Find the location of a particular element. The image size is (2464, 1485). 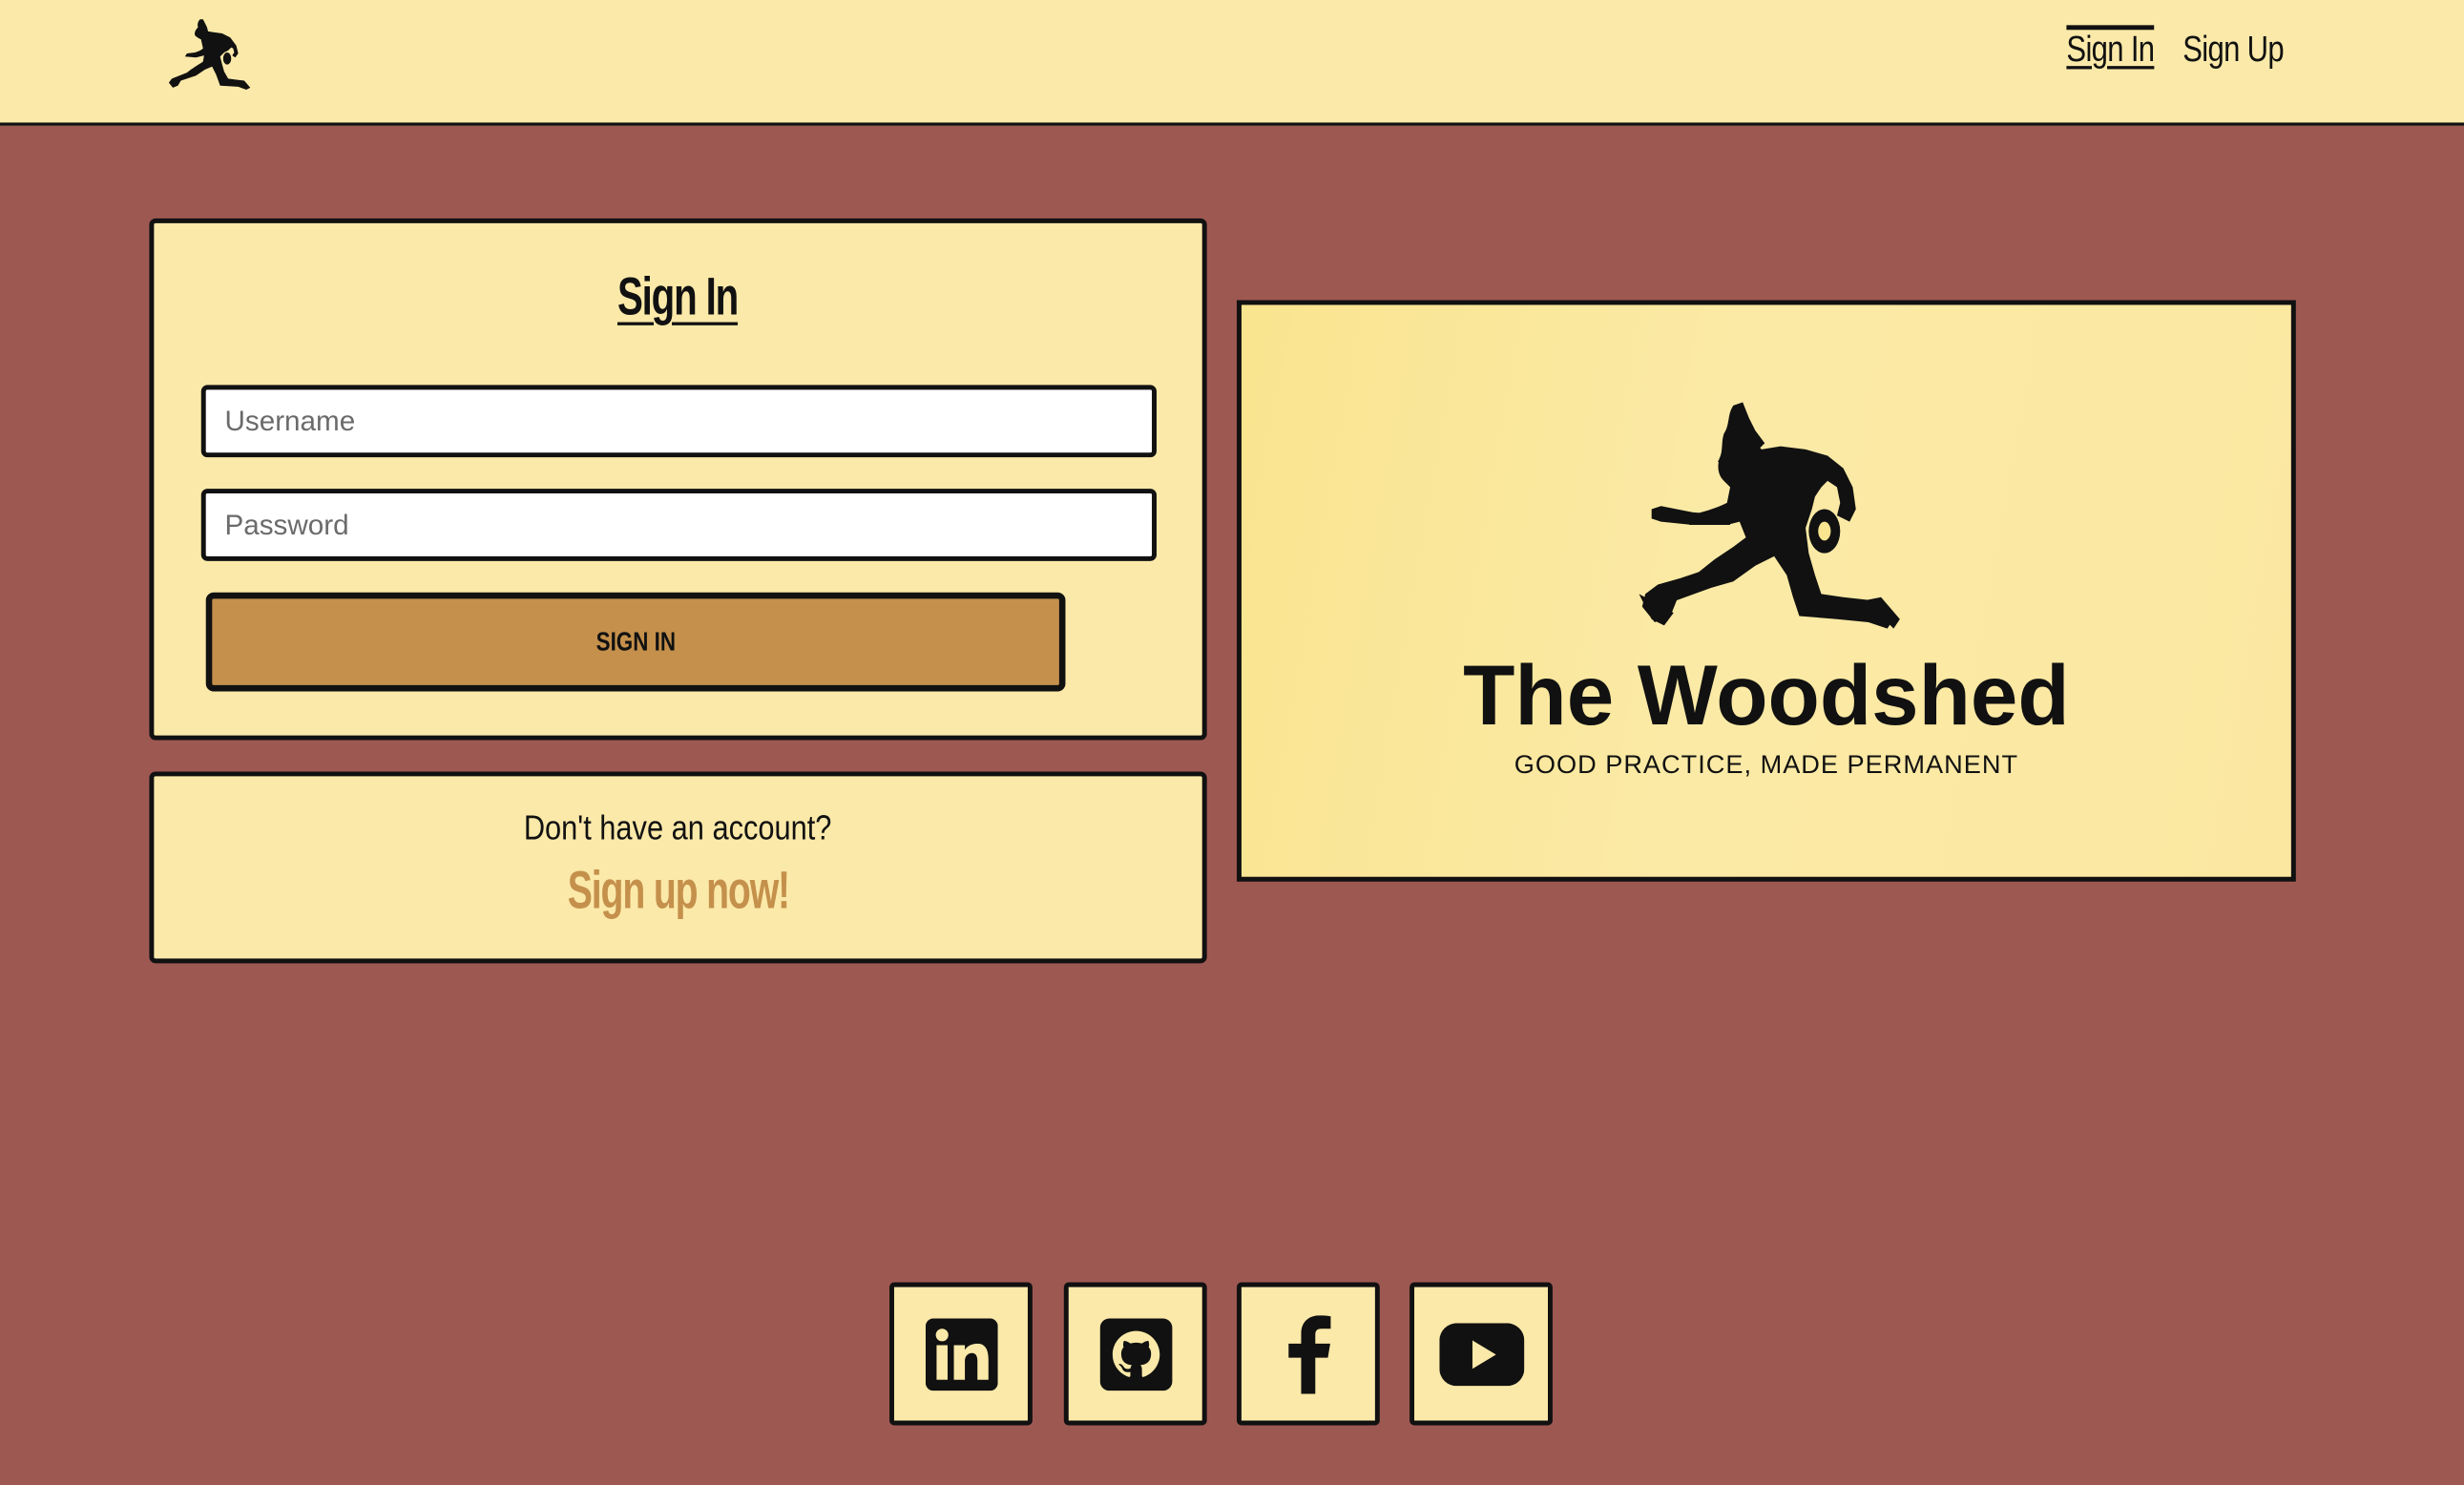

github-link is located at coordinates (1135, 1354).